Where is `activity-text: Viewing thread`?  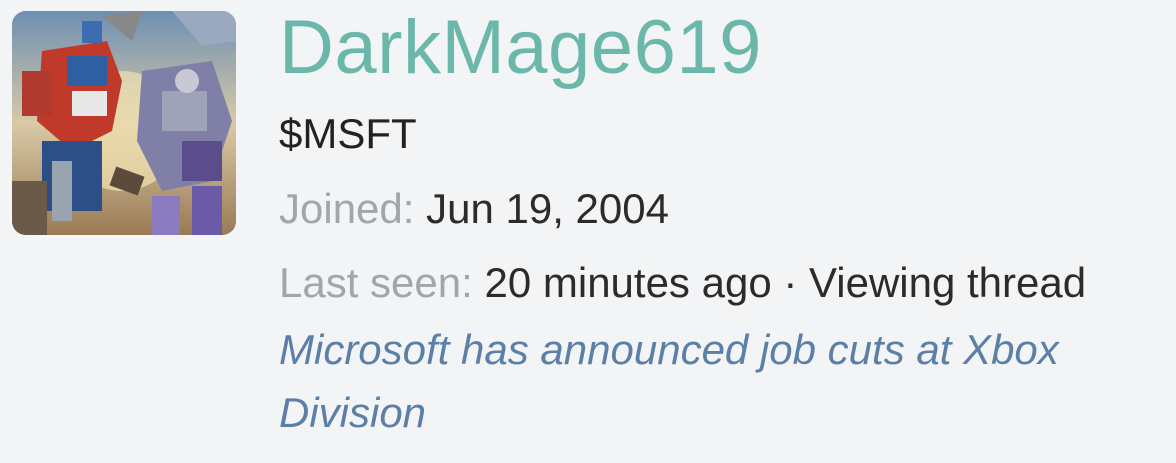 activity-text: Viewing thread is located at coordinates (948, 282).